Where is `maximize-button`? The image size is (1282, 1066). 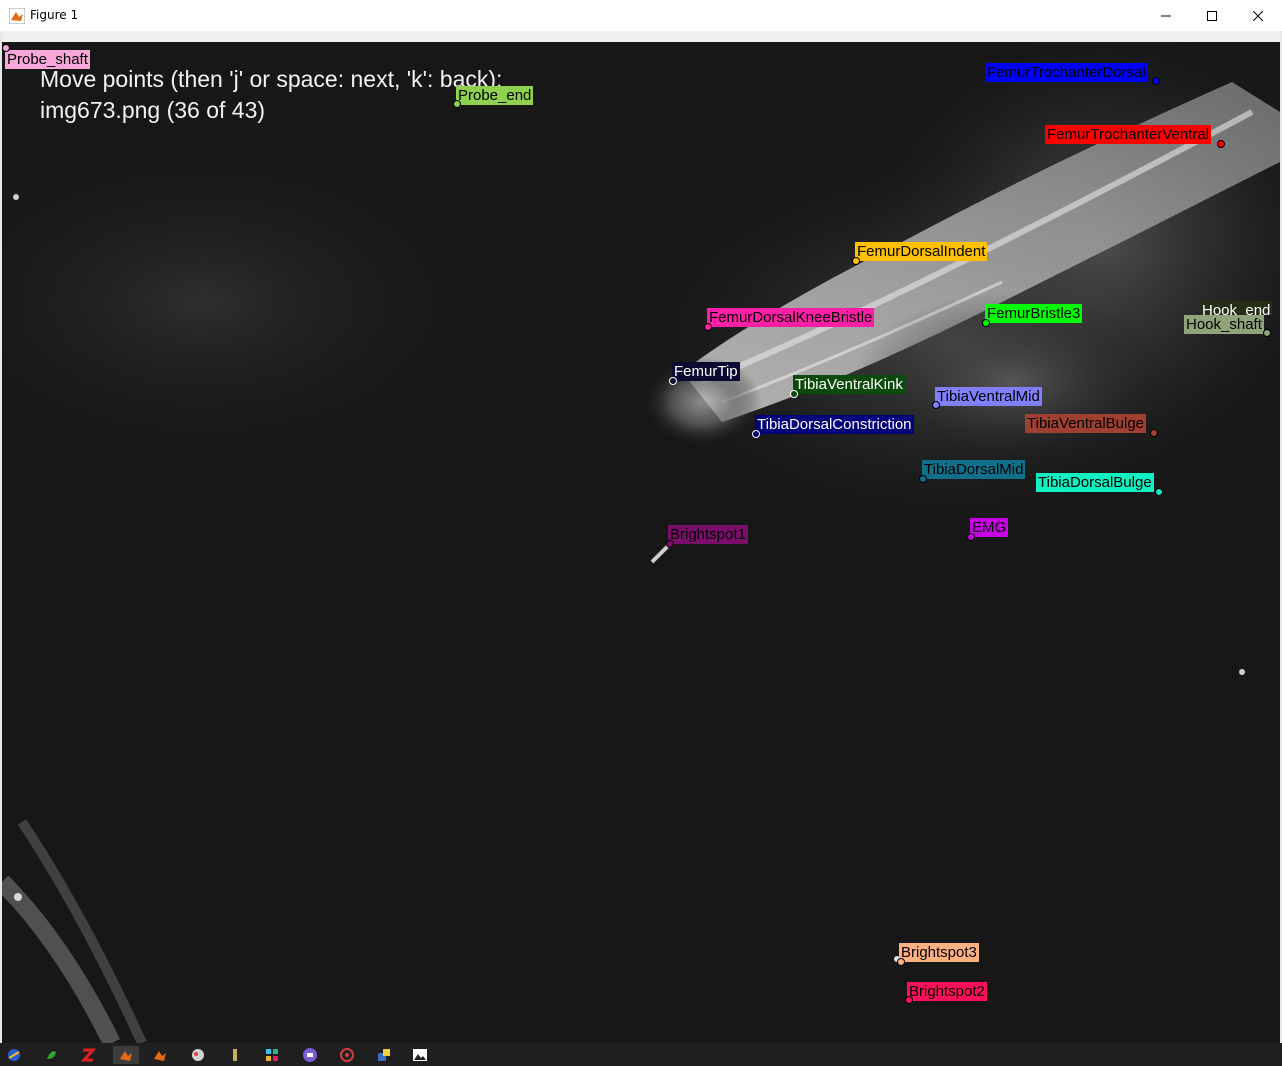
maximize-button is located at coordinates (1212, 15).